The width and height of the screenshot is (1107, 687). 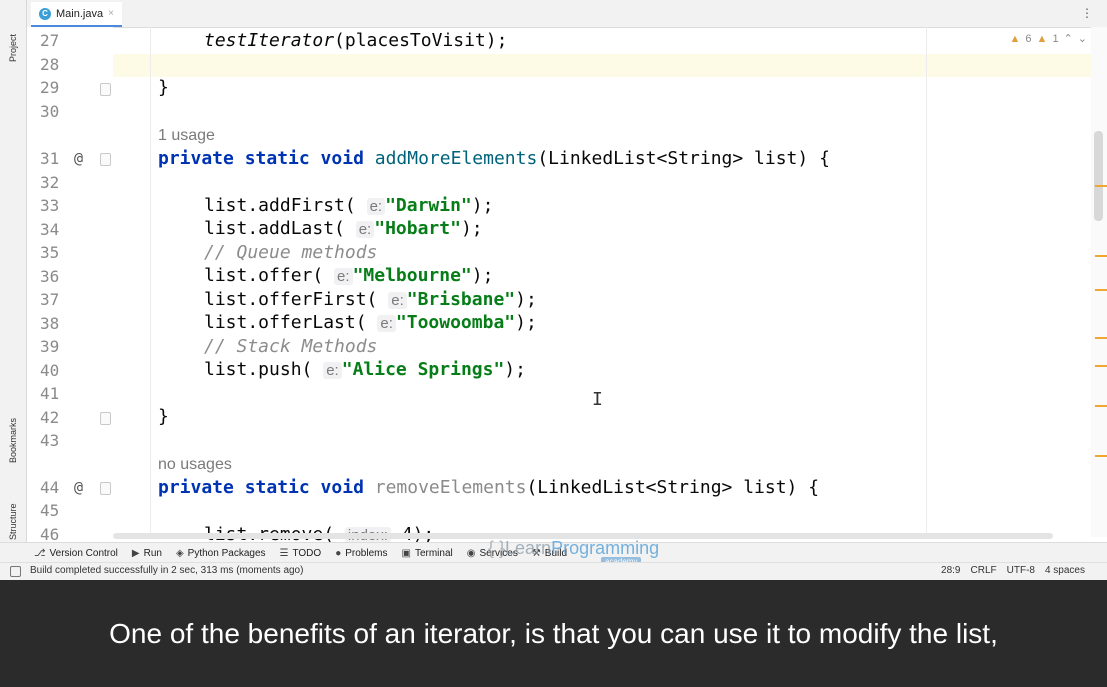 What do you see at coordinates (50, 393) in the screenshot?
I see `line-number: 41` at bounding box center [50, 393].